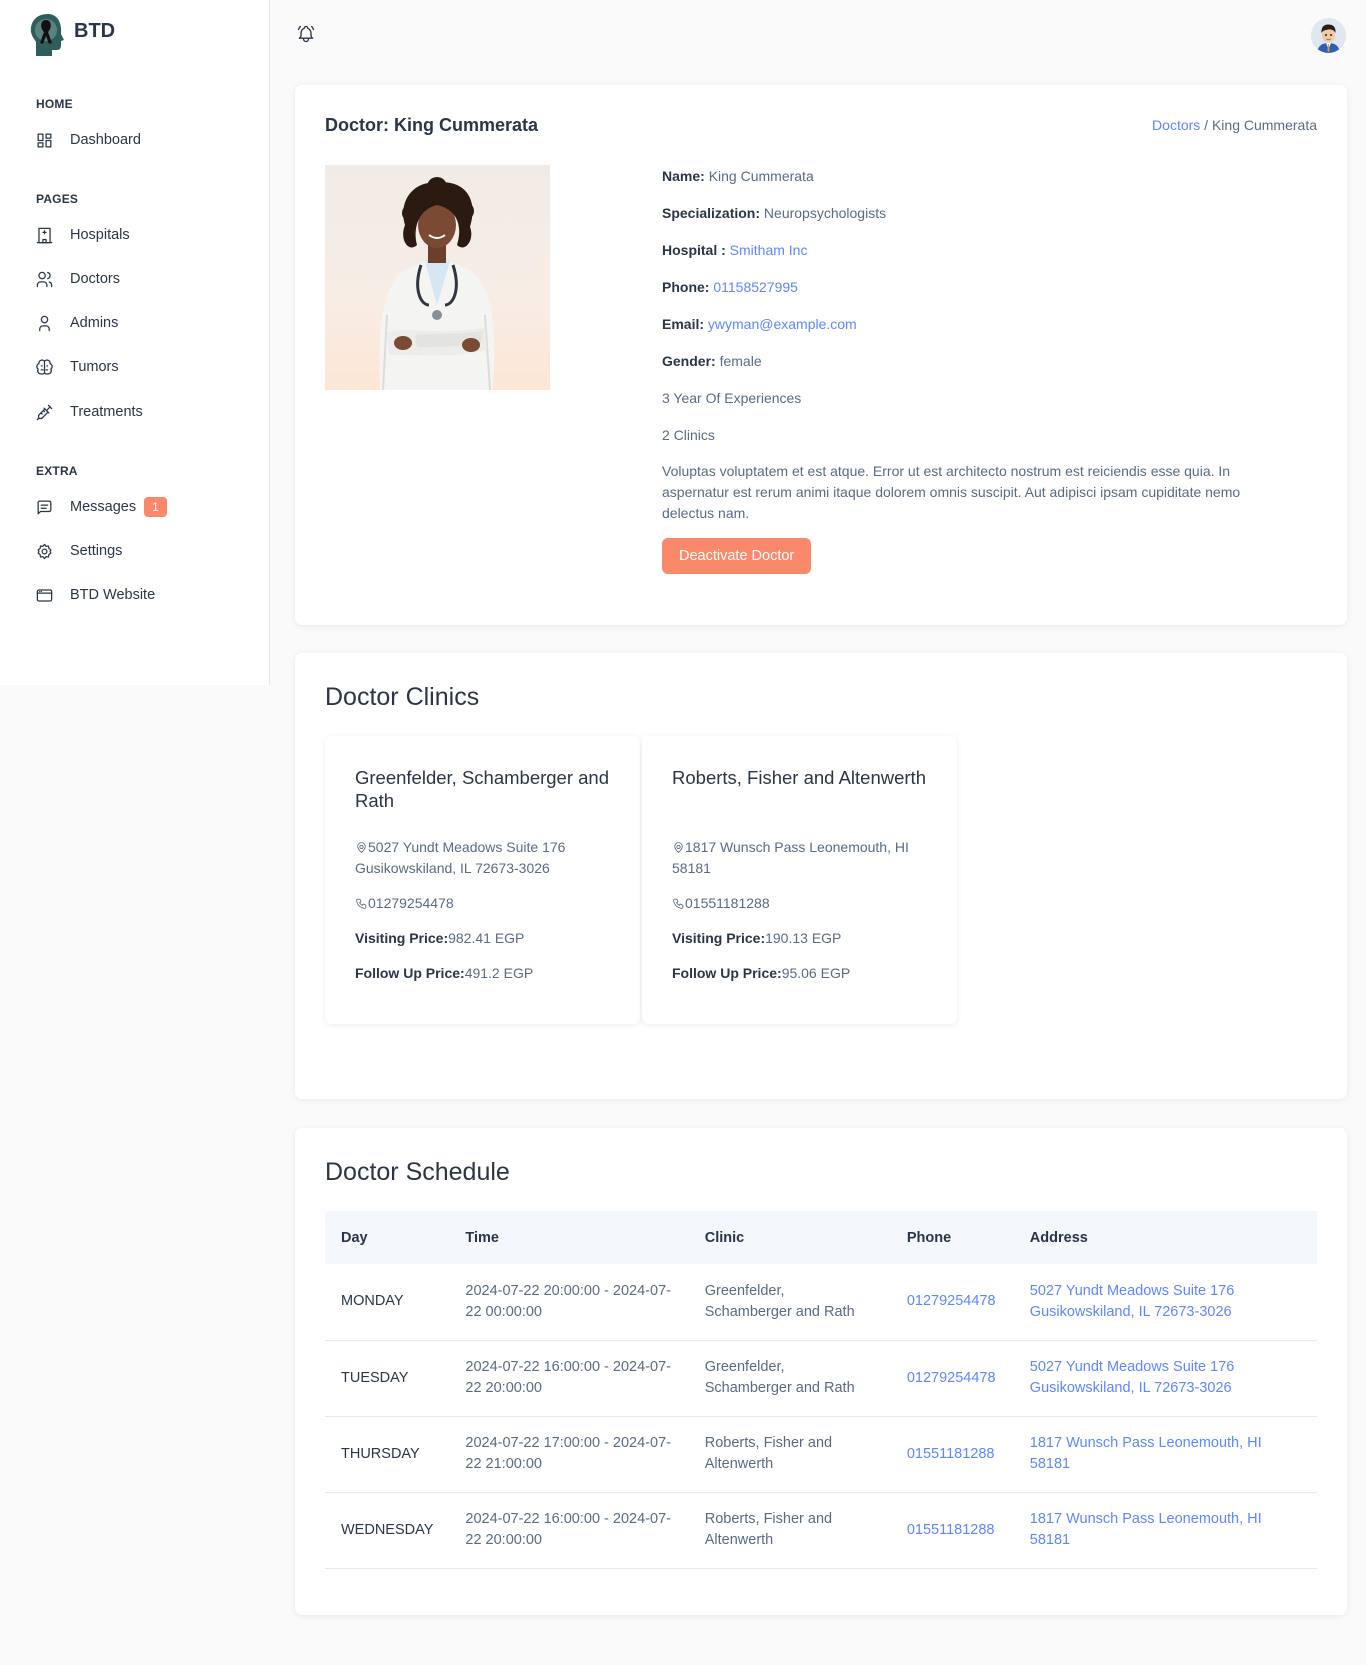 The image size is (1366, 1665). What do you see at coordinates (444, 973) in the screenshot?
I see `clinic-followup-price: Follow Up Price:491.2 EGP` at bounding box center [444, 973].